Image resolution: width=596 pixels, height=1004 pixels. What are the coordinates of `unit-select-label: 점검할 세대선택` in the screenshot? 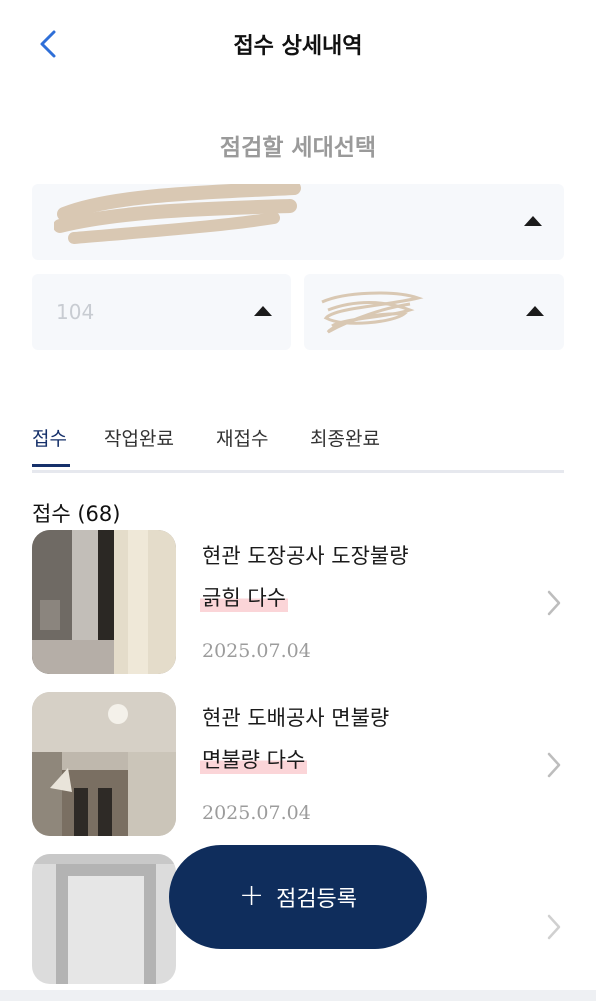 It's located at (298, 148).